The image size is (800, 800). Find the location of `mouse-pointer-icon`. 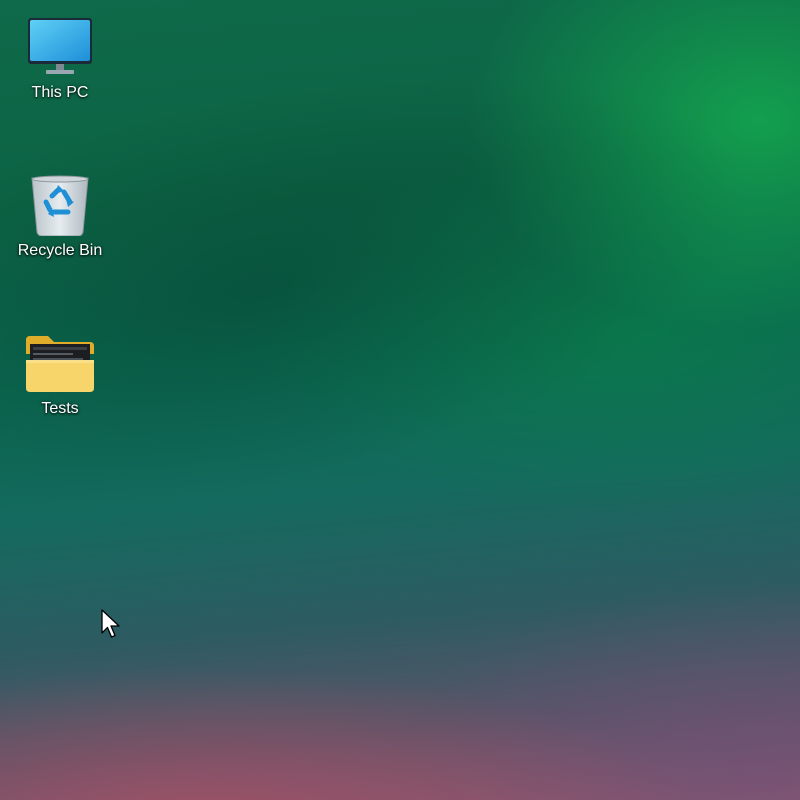

mouse-pointer-icon is located at coordinates (111, 624).